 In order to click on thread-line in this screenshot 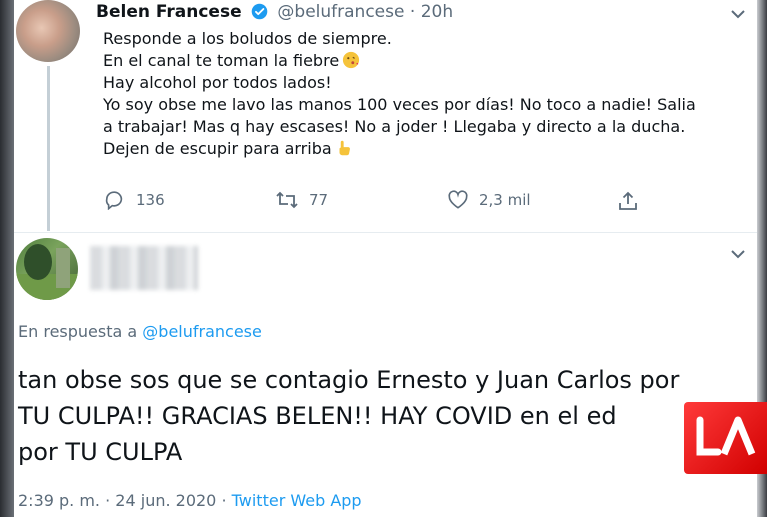, I will do `click(48, 148)`.